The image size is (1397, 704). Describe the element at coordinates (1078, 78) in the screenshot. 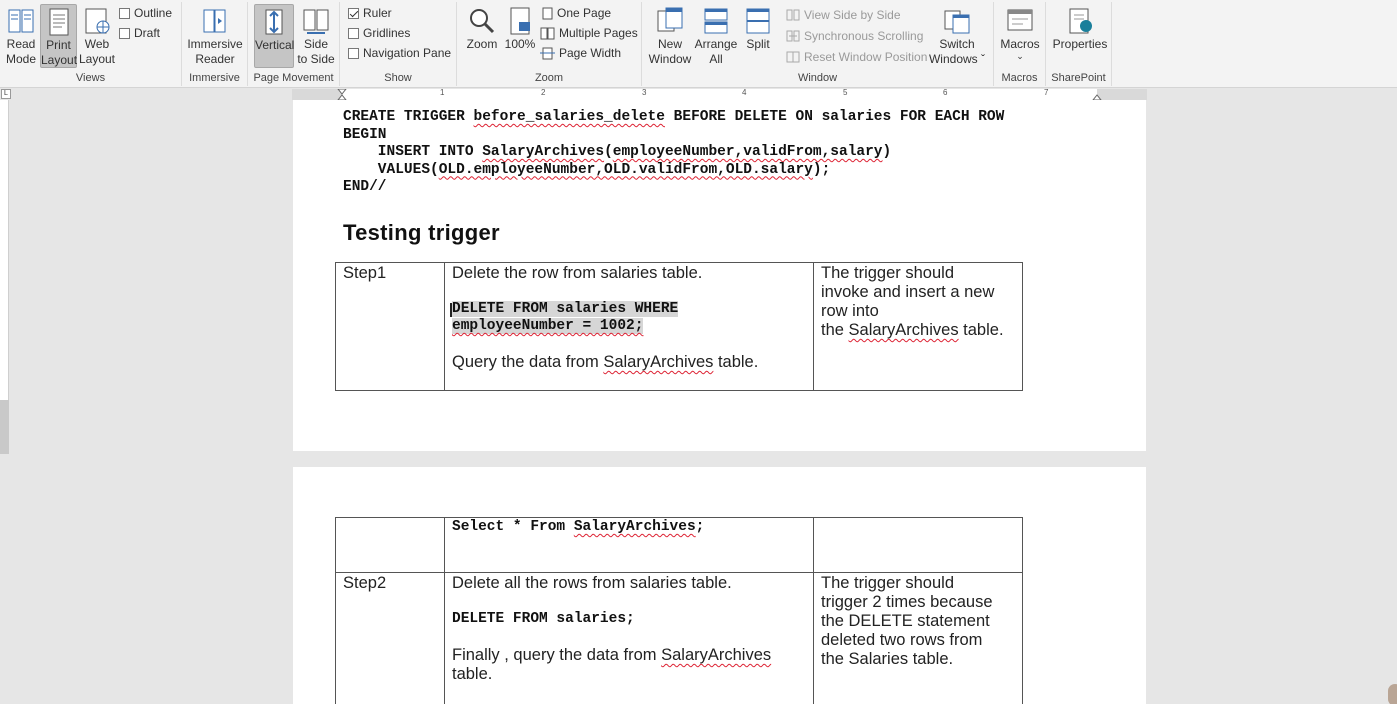

I see `sharepoint-group-label: SharePoint` at that location.